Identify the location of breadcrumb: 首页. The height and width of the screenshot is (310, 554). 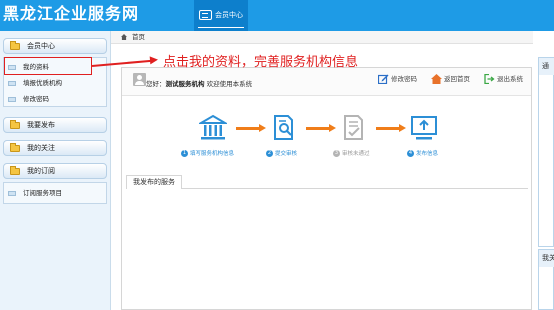
(322, 37).